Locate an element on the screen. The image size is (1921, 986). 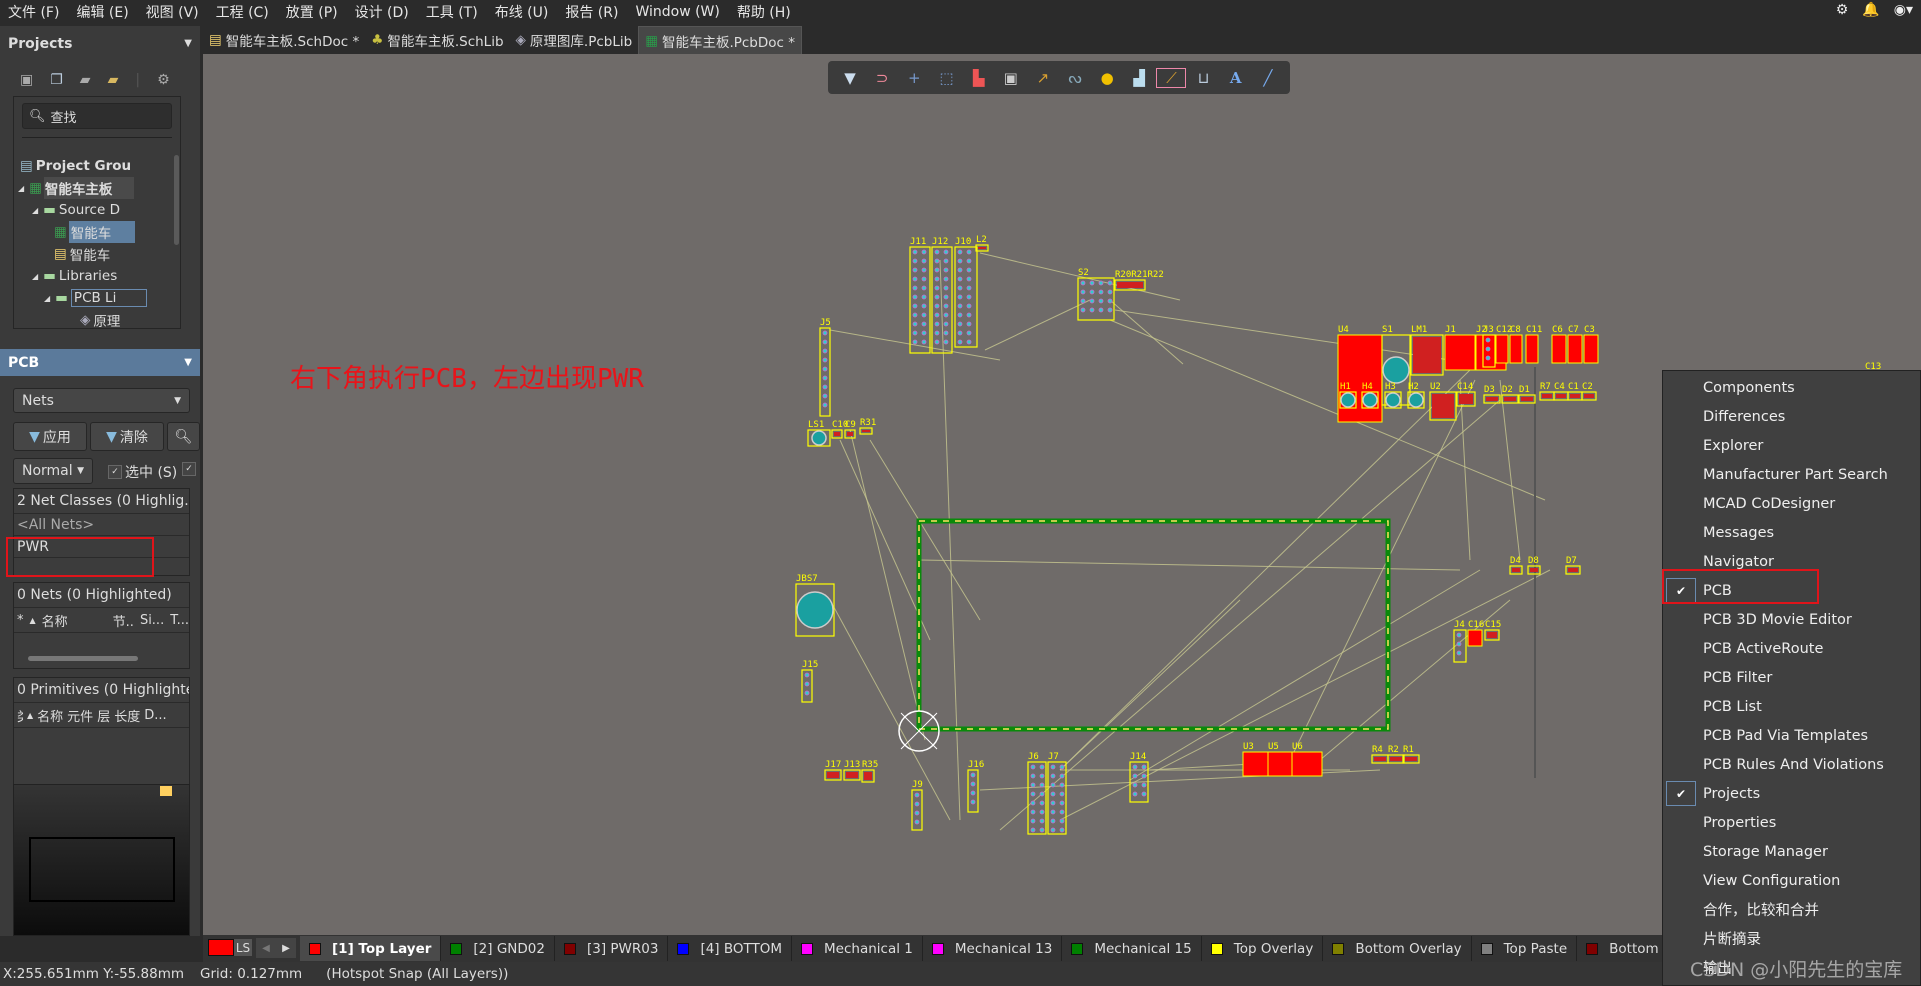
menu-item: Properties is located at coordinates (1792, 822).